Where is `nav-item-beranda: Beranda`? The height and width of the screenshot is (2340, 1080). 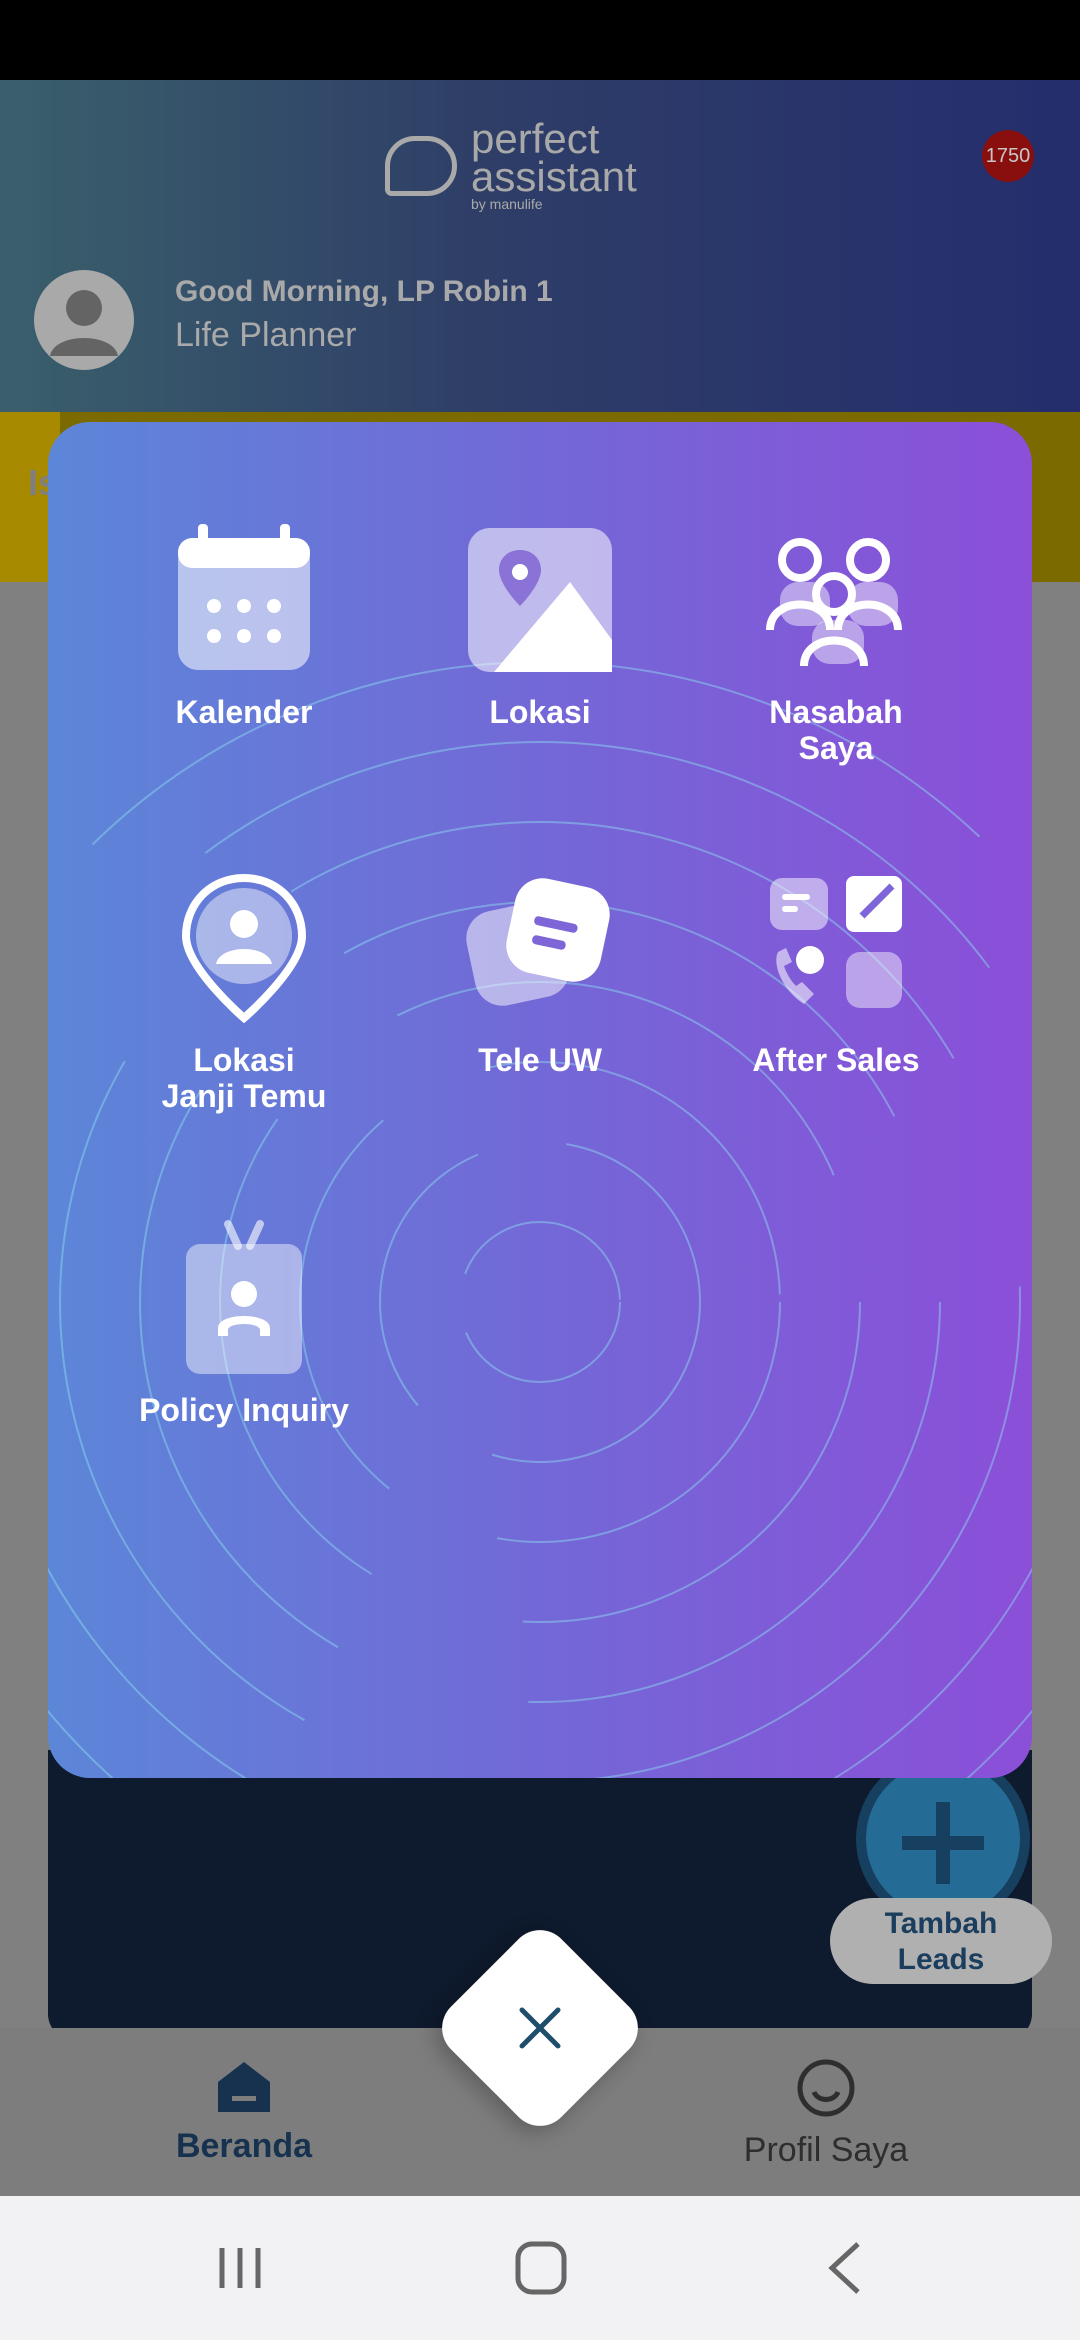 nav-item-beranda: Beranda is located at coordinates (244, 2112).